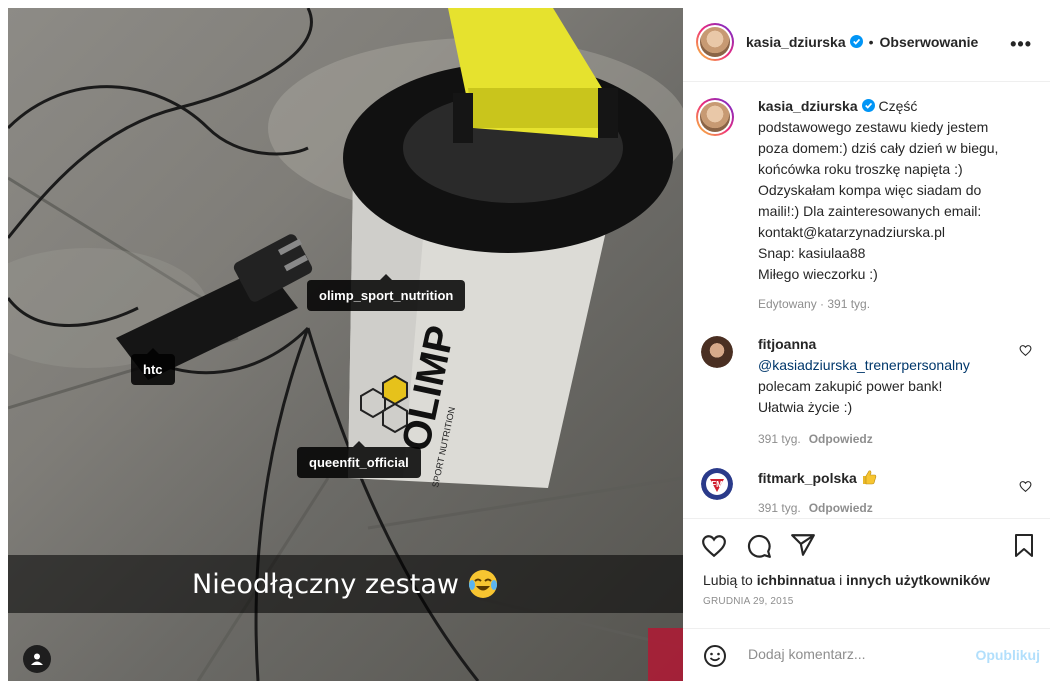  Describe the element at coordinates (888, 365) in the screenshot. I see `comment-mention-link: @kasiadziurska_trenerpersonalny` at that location.